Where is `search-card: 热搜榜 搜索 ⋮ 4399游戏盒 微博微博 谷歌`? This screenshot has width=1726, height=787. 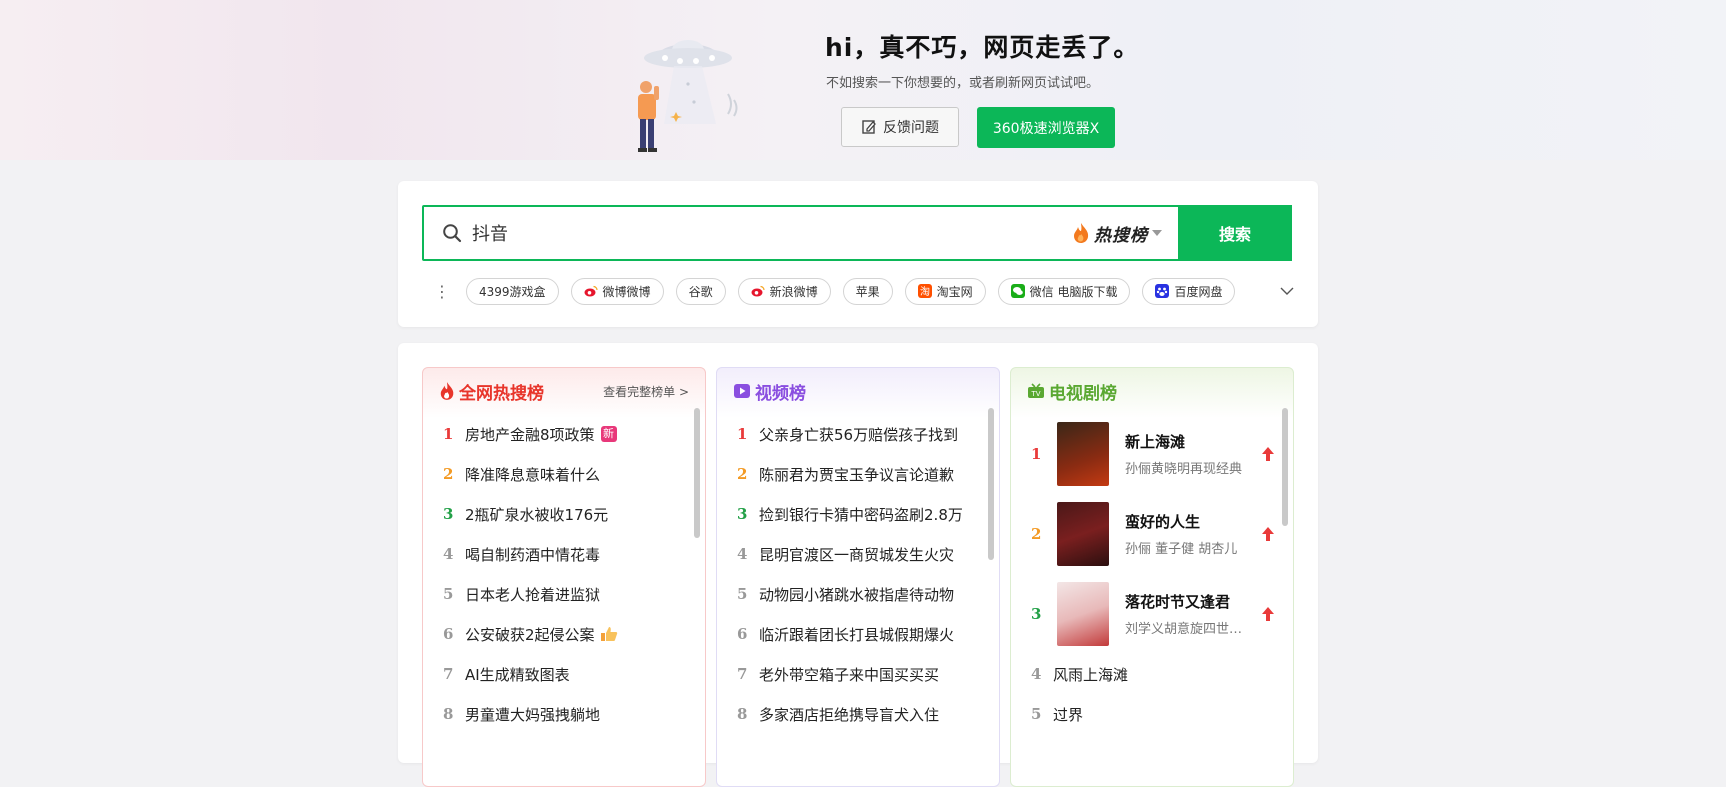
search-card: 热搜榜 搜索 ⋮ 4399游戏盒 微博微博 谷歌 is located at coordinates (858, 254).